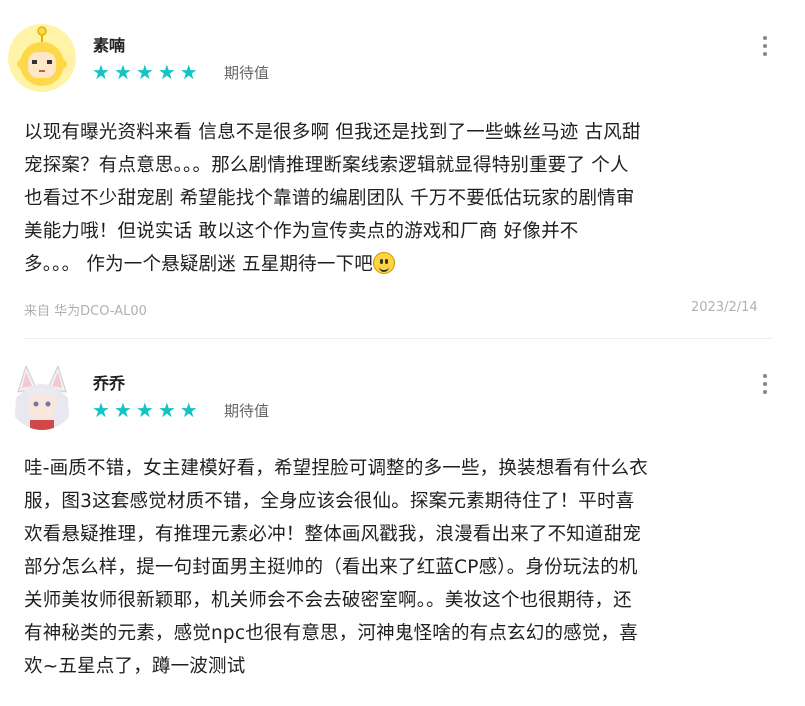  What do you see at coordinates (109, 382) in the screenshot?
I see `username: 乔乔` at bounding box center [109, 382].